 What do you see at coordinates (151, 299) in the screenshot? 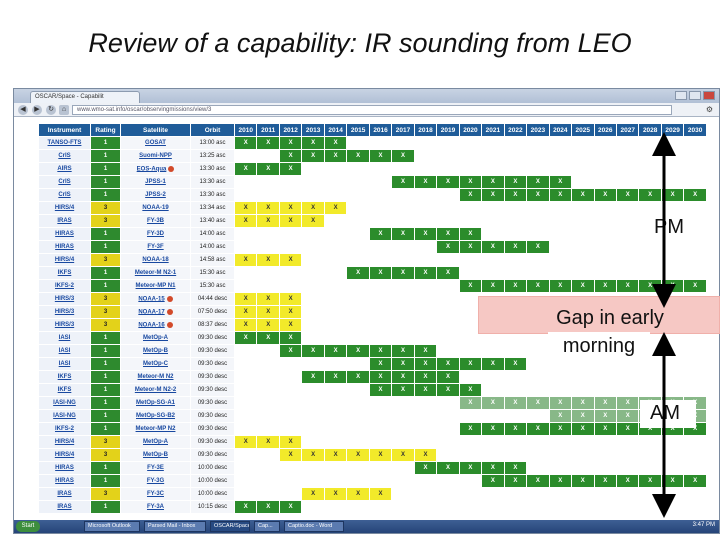
I see `satellite-name: NOAA-15` at bounding box center [151, 299].